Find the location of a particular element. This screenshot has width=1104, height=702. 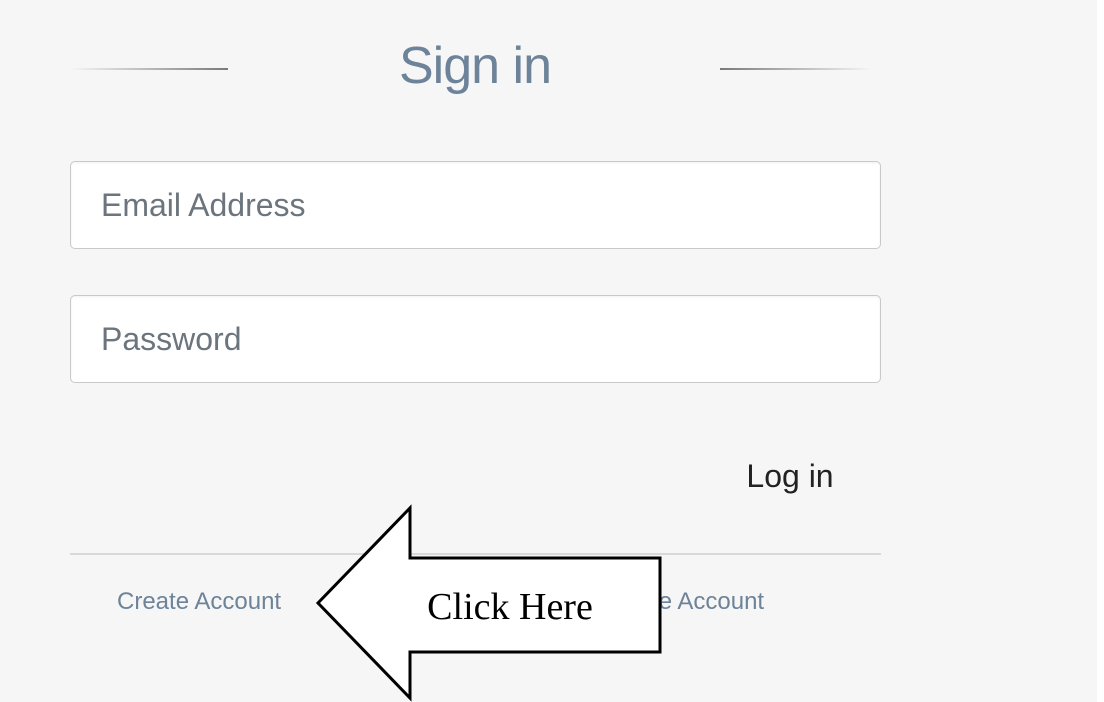

email-field is located at coordinates (475, 205).